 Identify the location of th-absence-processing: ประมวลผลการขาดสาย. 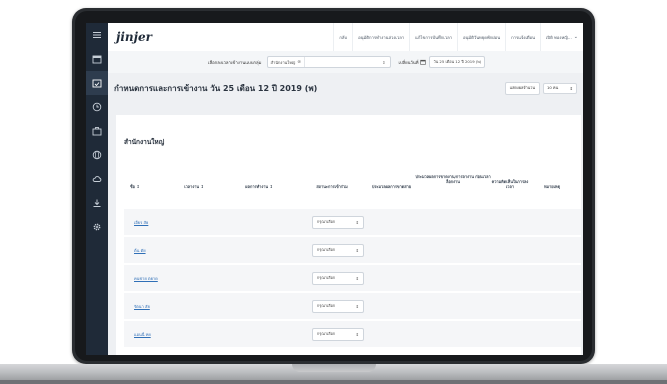
(391, 186).